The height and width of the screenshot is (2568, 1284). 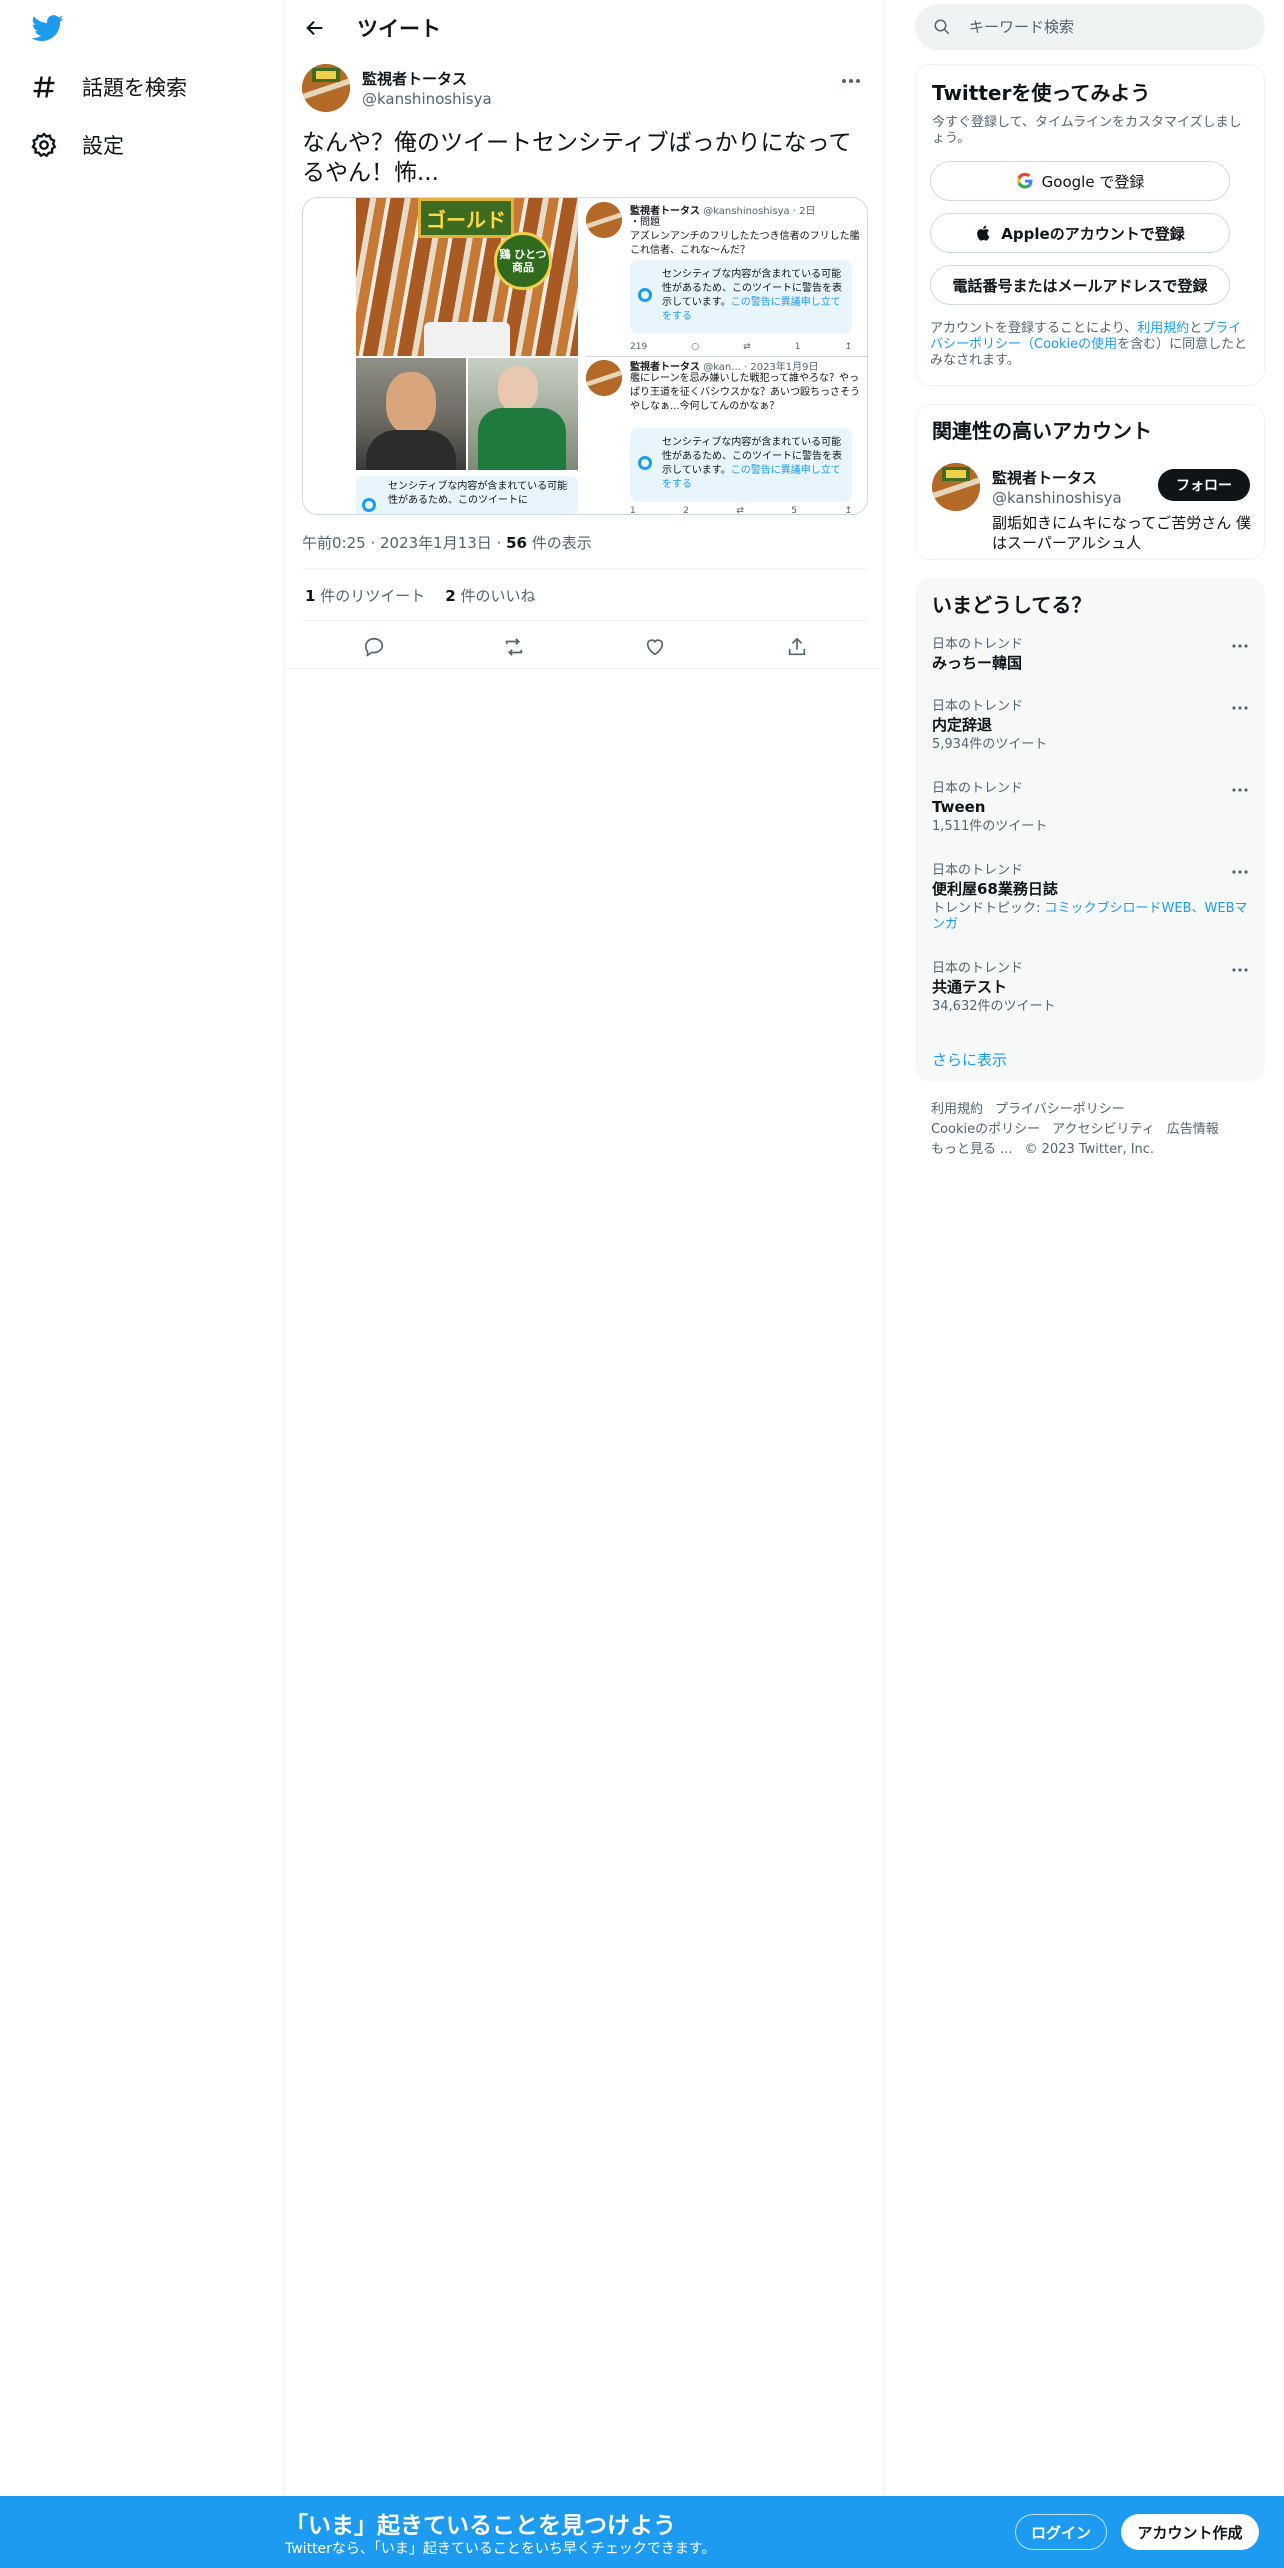 What do you see at coordinates (490, 595) in the screenshot?
I see `likes-count-link: 2 件のいいね` at bounding box center [490, 595].